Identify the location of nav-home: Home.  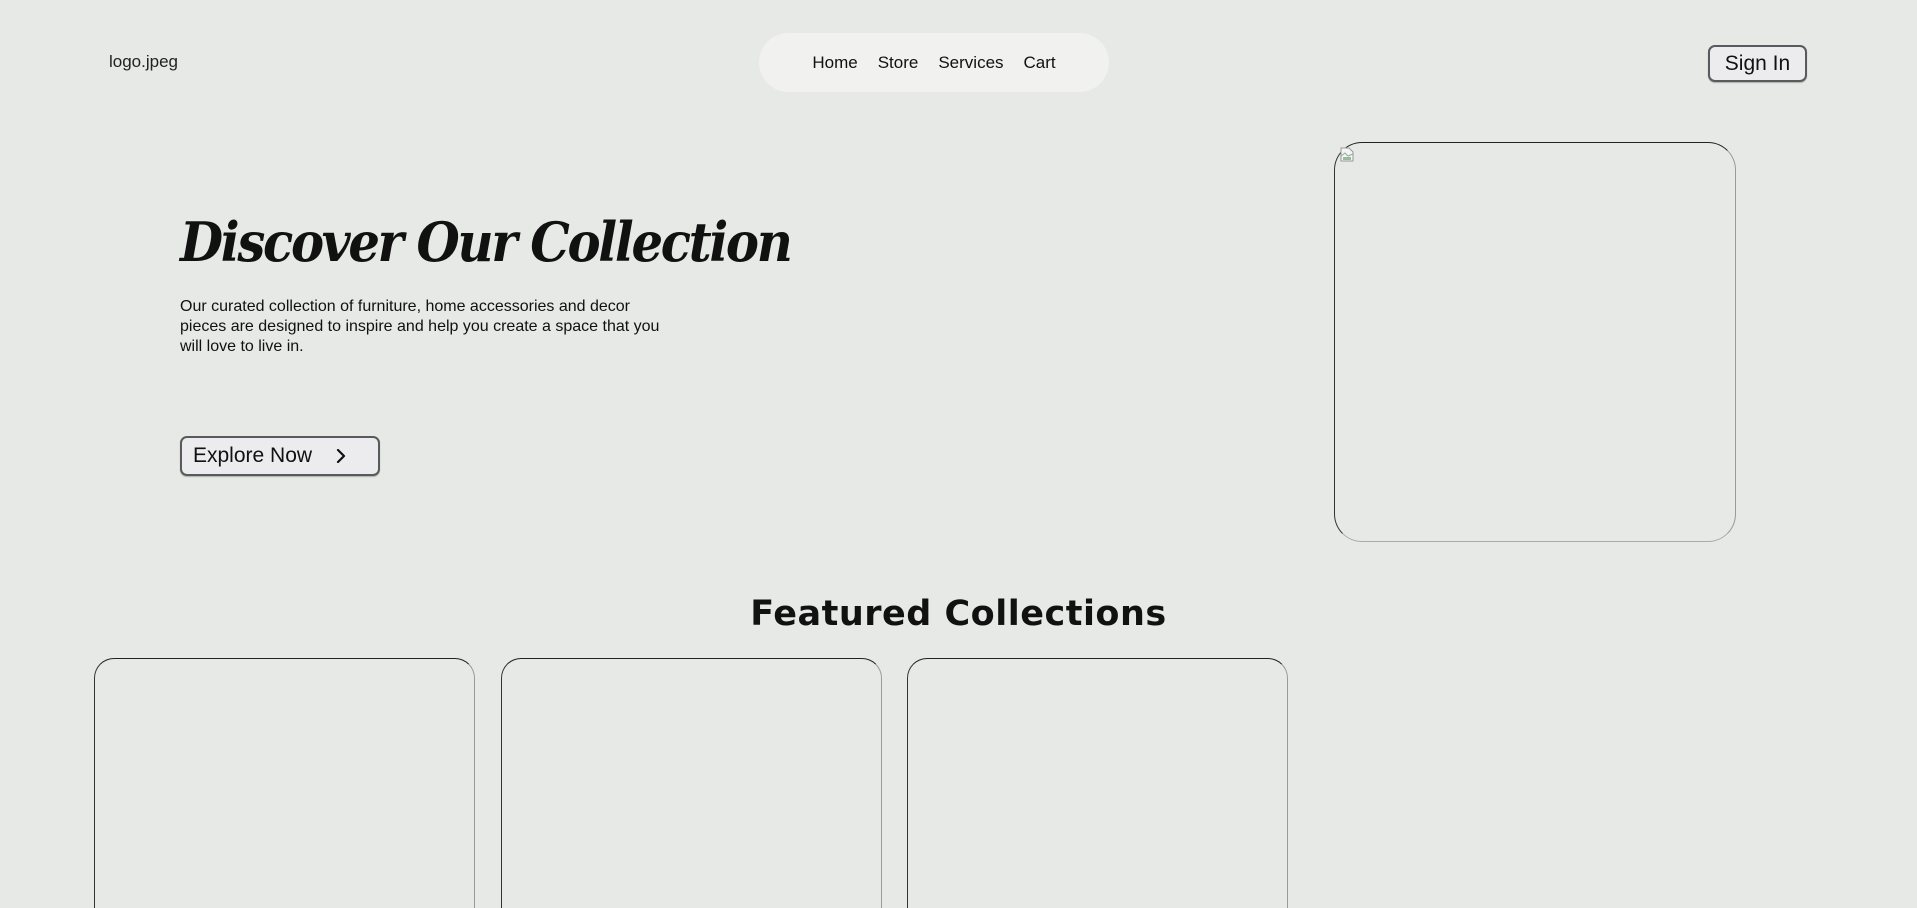
(834, 63).